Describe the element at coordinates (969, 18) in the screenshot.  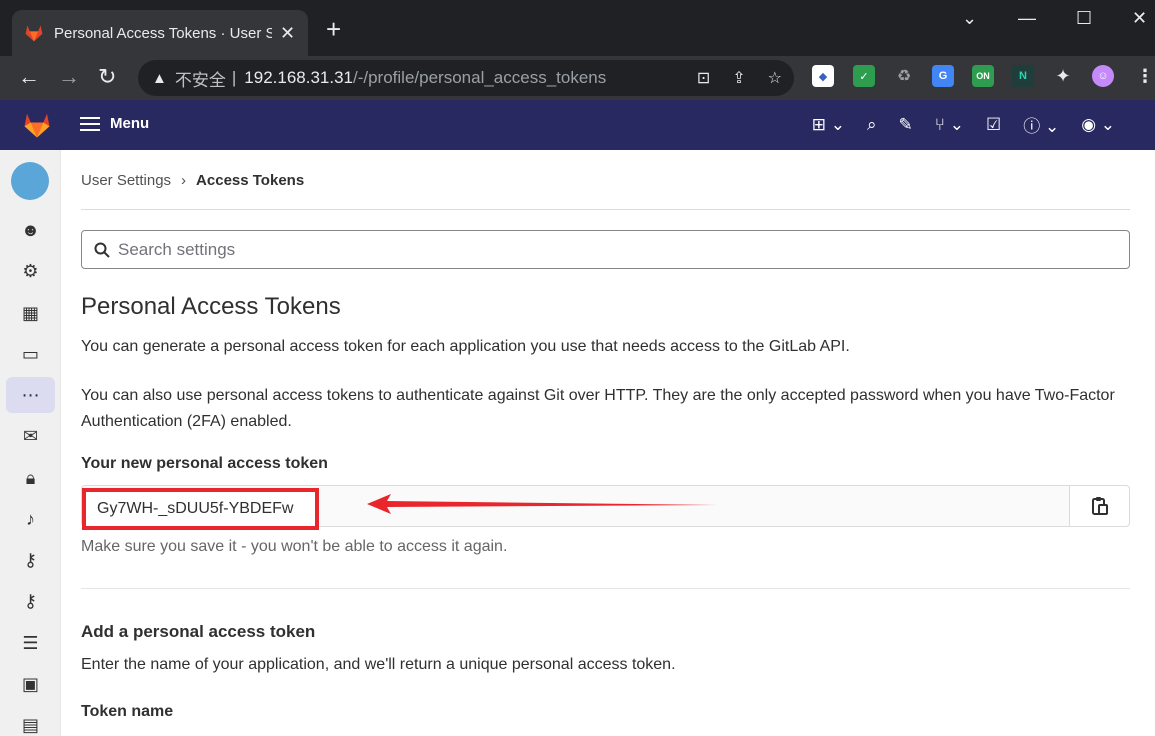
I see `tab-search-icon: ⌄` at that location.